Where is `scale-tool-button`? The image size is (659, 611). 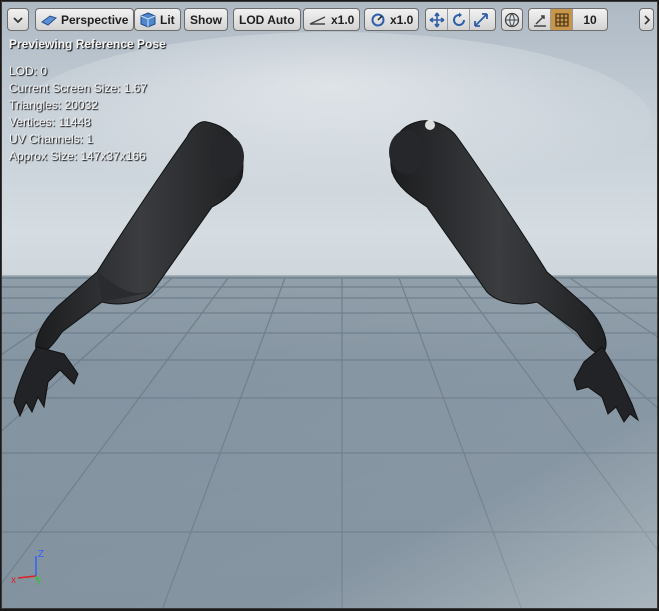 scale-tool-button is located at coordinates (481, 19).